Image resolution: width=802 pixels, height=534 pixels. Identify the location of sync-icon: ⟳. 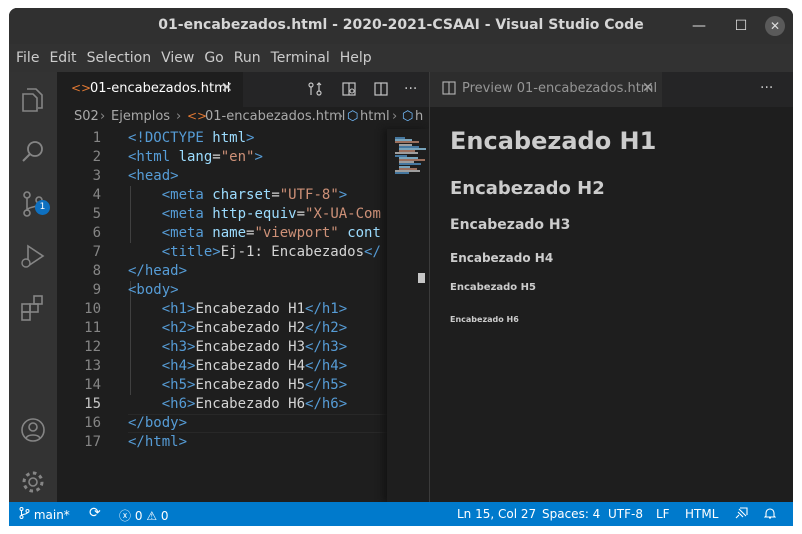
(95, 513).